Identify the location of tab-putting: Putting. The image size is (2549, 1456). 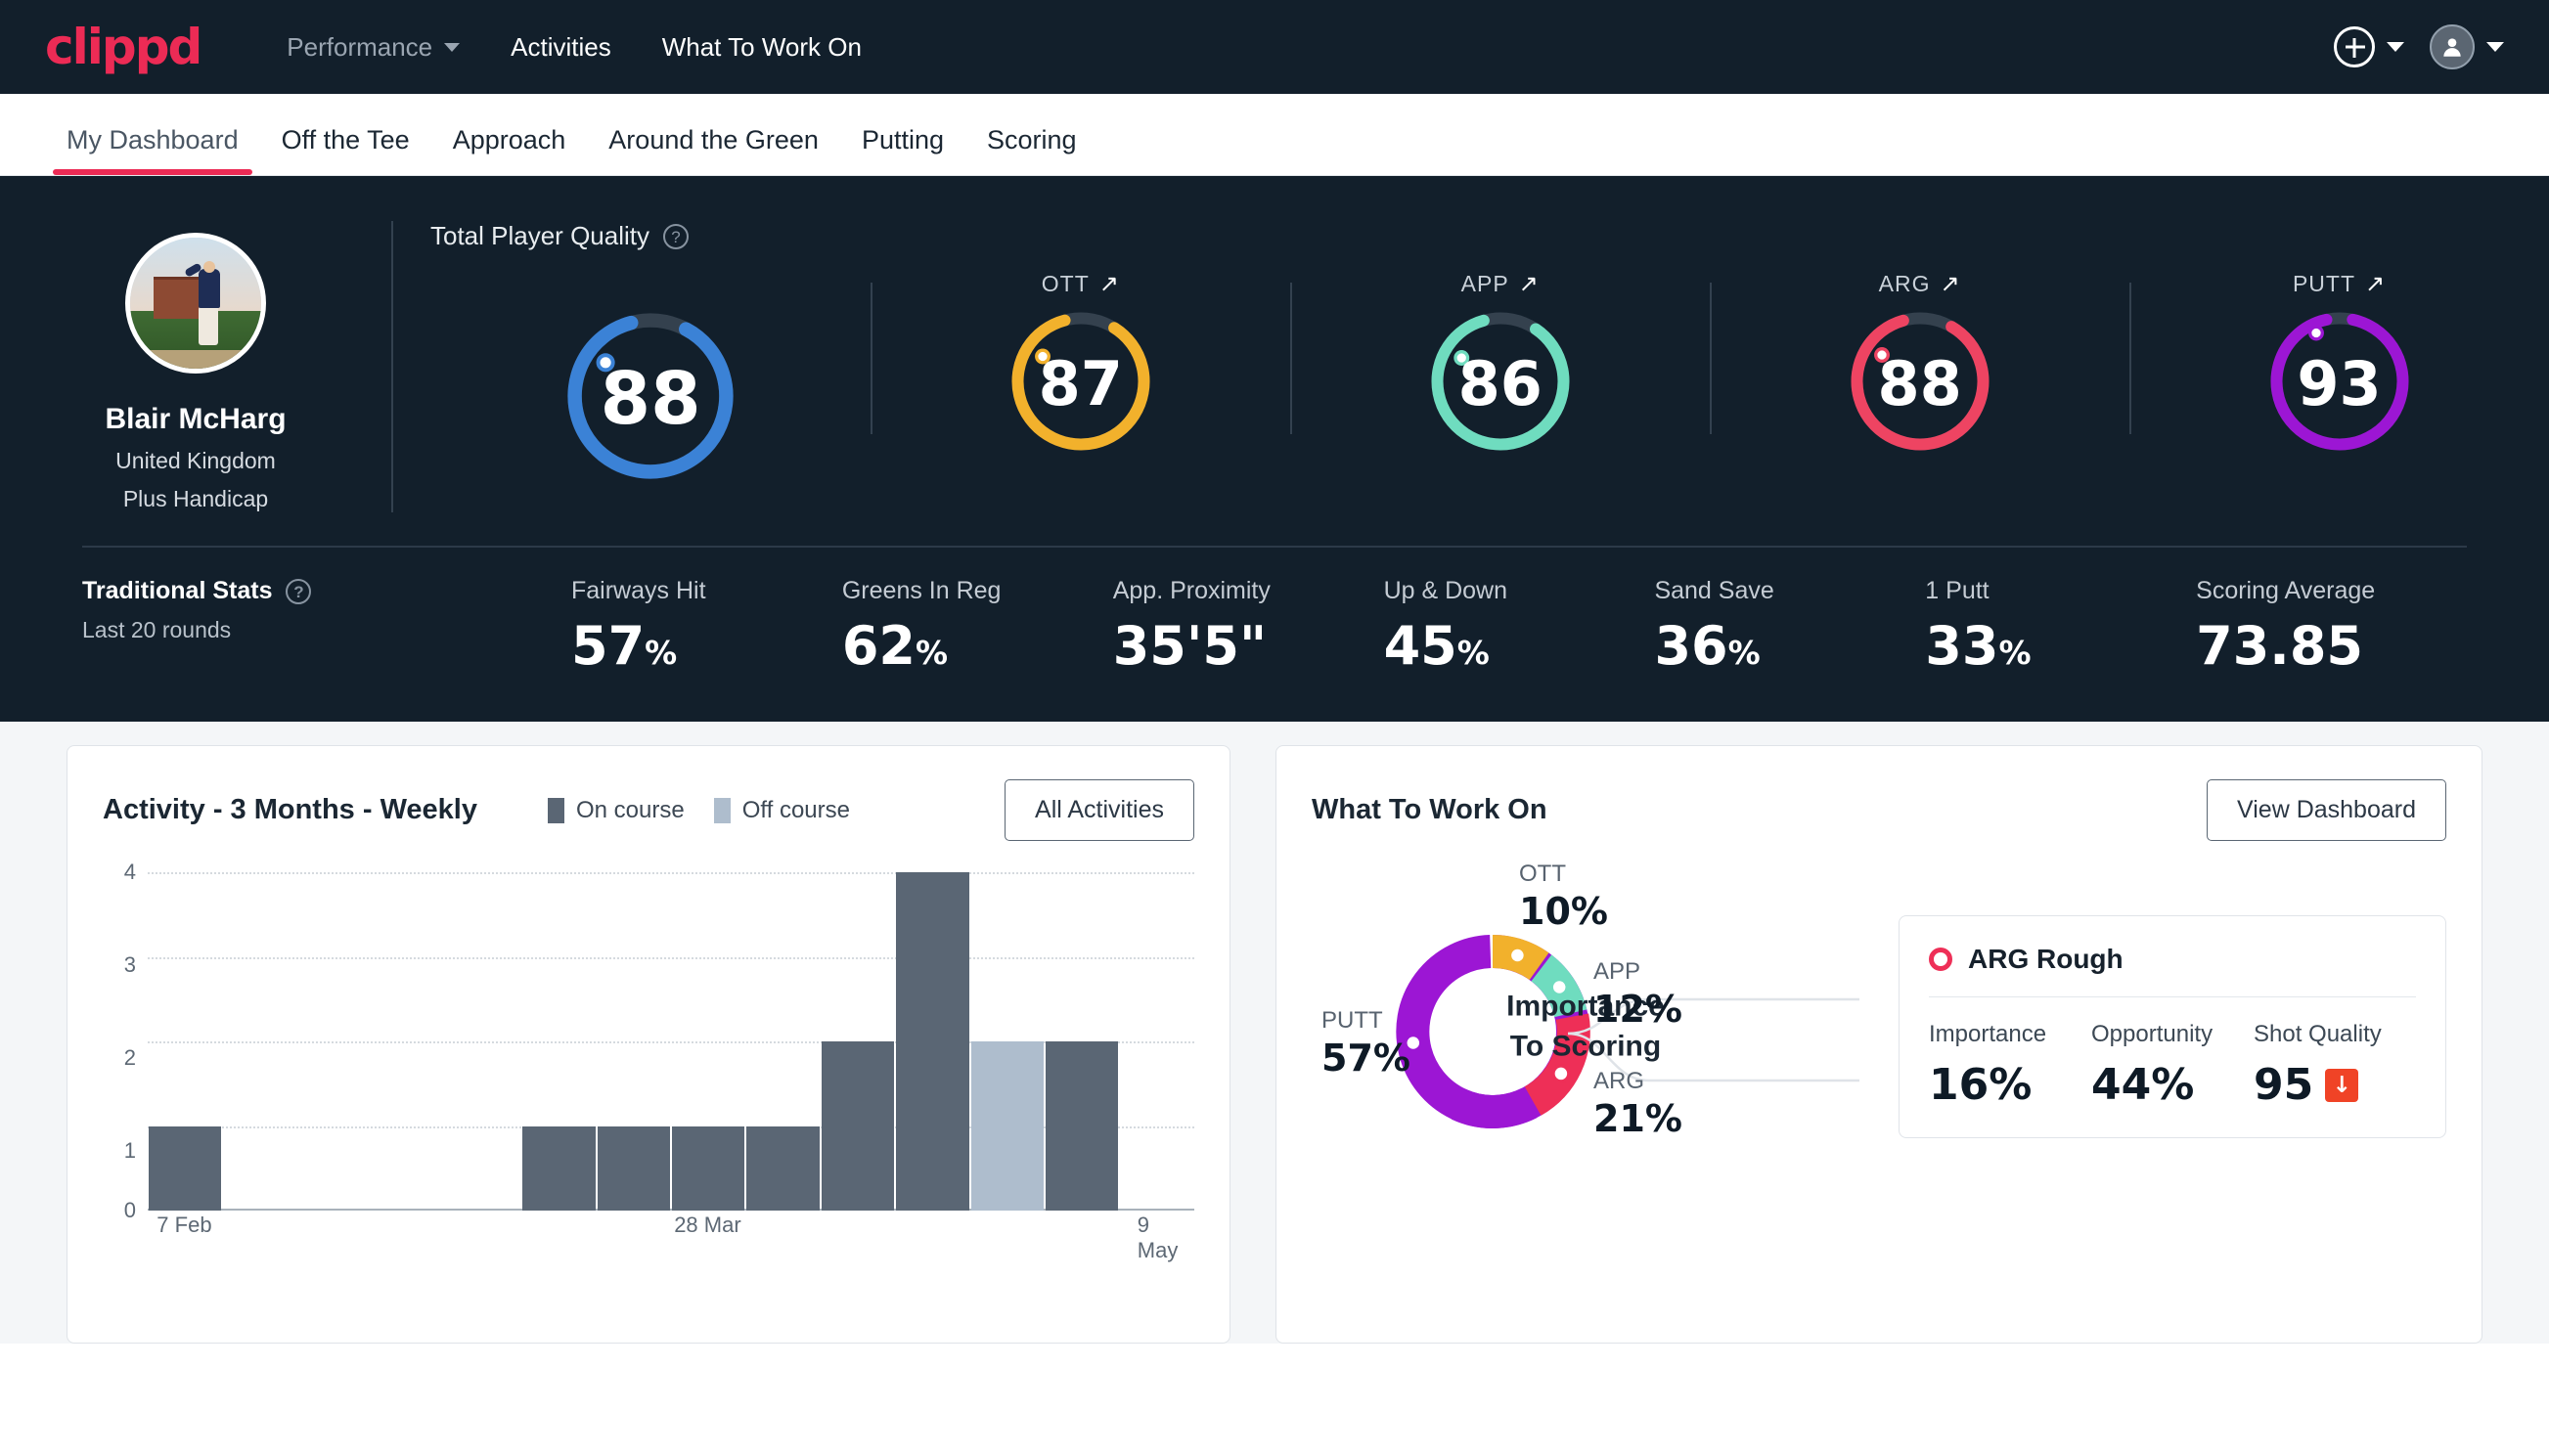
(903, 150).